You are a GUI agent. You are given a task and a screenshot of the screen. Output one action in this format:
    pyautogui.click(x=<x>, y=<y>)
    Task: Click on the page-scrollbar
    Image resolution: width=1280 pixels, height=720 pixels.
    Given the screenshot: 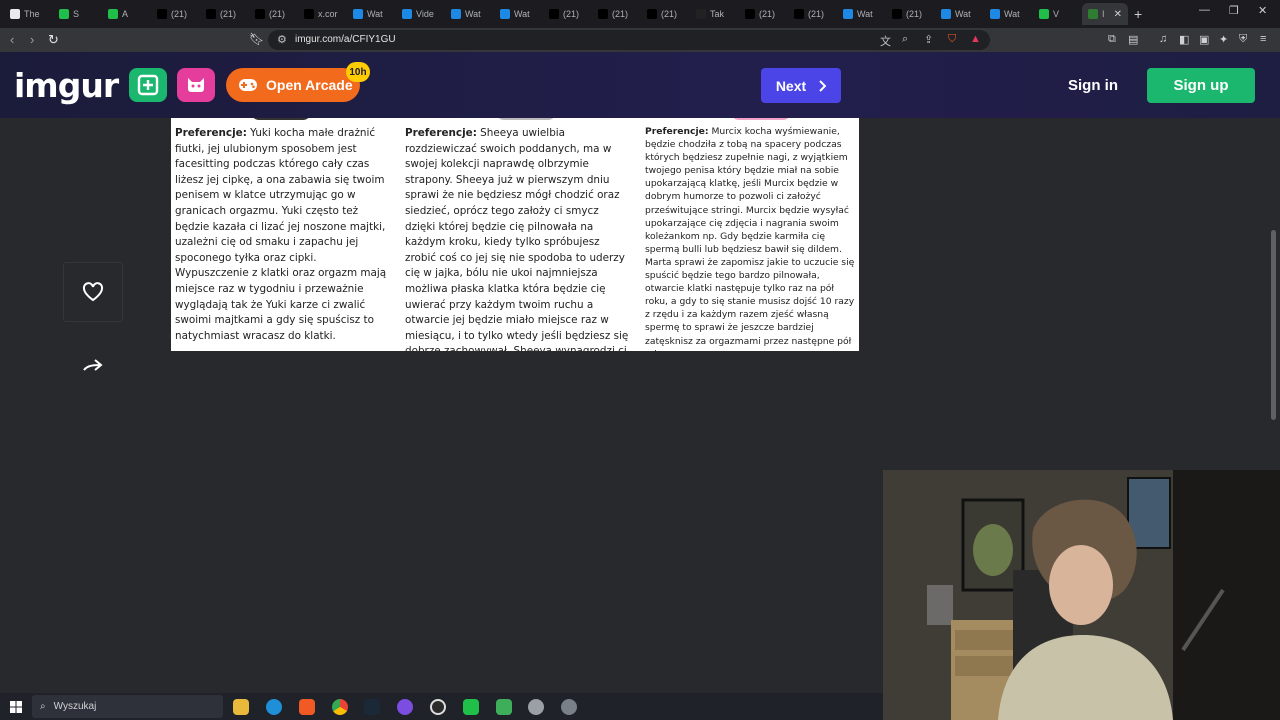 What is the action you would take?
    pyautogui.click(x=1273, y=325)
    